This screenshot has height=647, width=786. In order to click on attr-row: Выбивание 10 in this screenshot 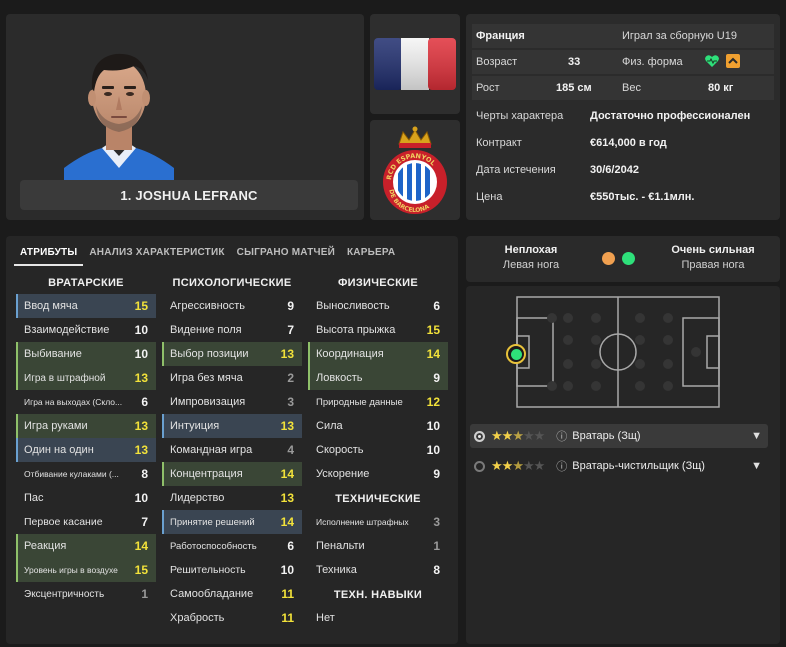, I will do `click(86, 354)`.